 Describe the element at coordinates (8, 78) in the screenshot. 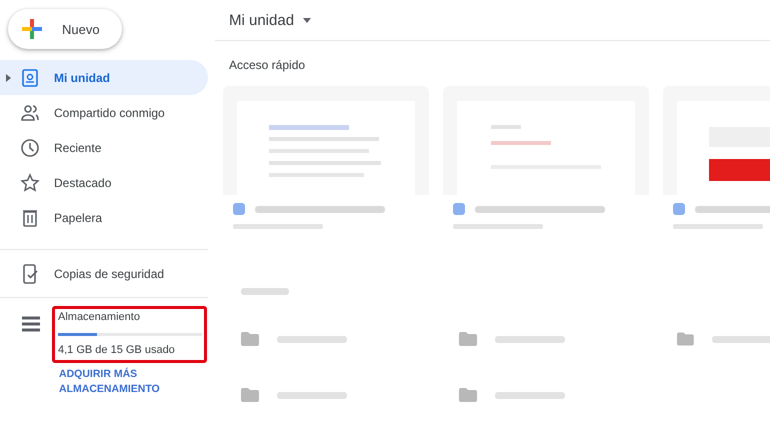

I see `expand-arrow-icon` at that location.